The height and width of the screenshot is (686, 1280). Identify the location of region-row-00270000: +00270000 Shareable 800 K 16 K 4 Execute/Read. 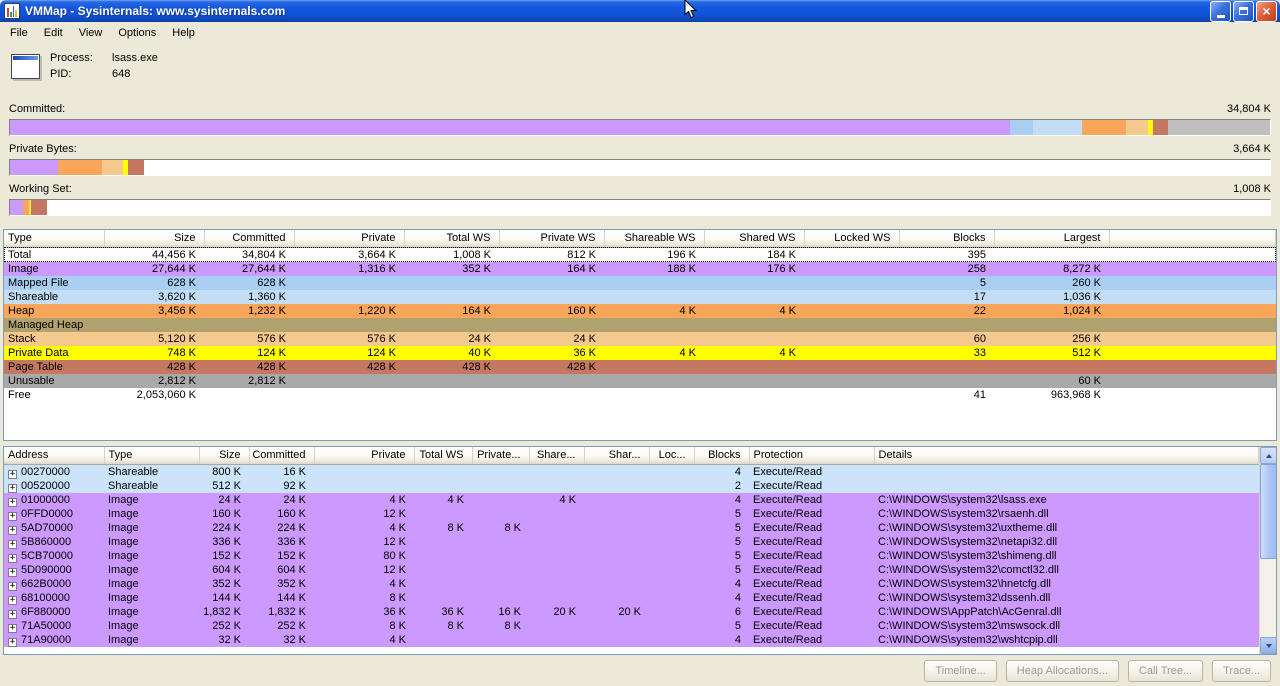
(631, 471).